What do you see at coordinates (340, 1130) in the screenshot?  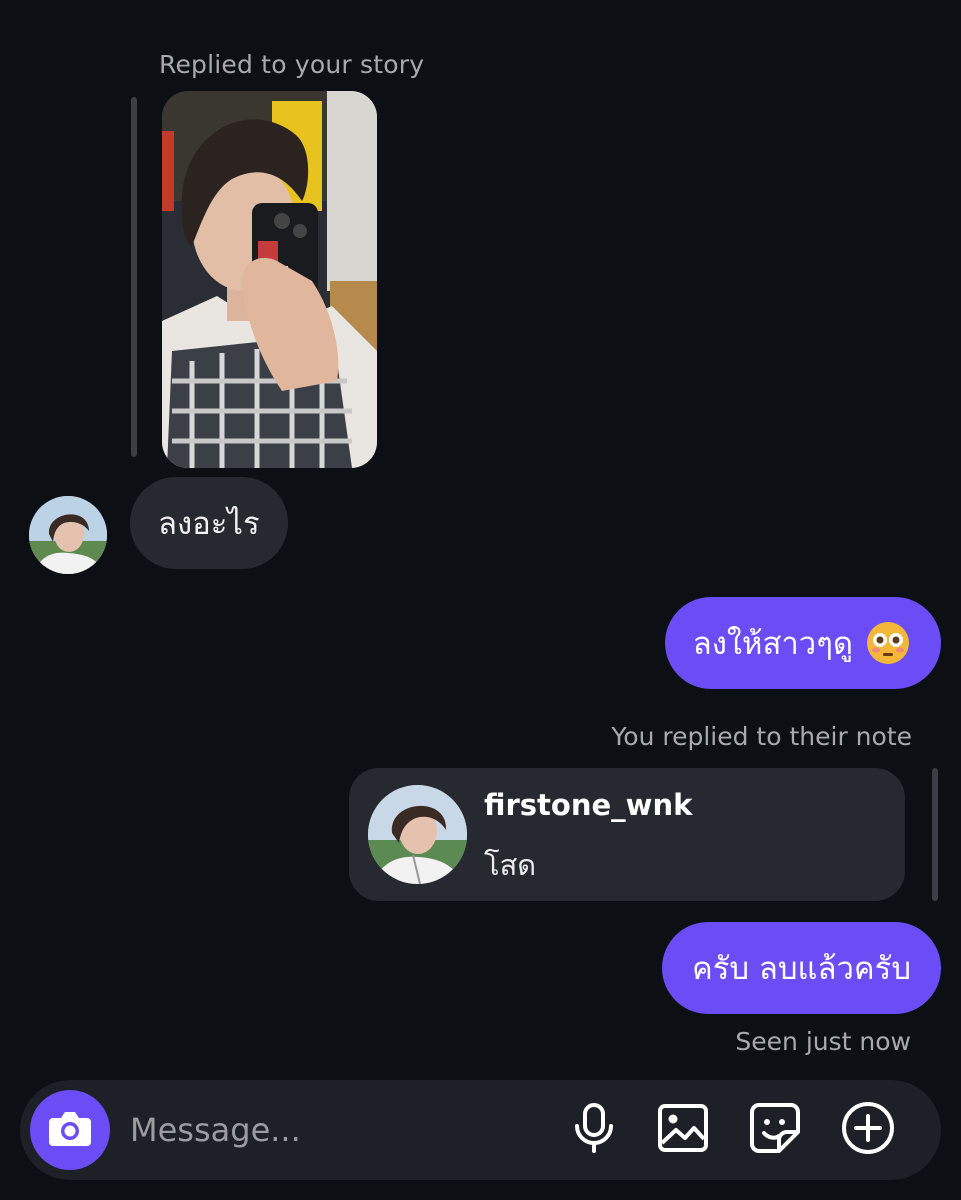 I see `message-input` at bounding box center [340, 1130].